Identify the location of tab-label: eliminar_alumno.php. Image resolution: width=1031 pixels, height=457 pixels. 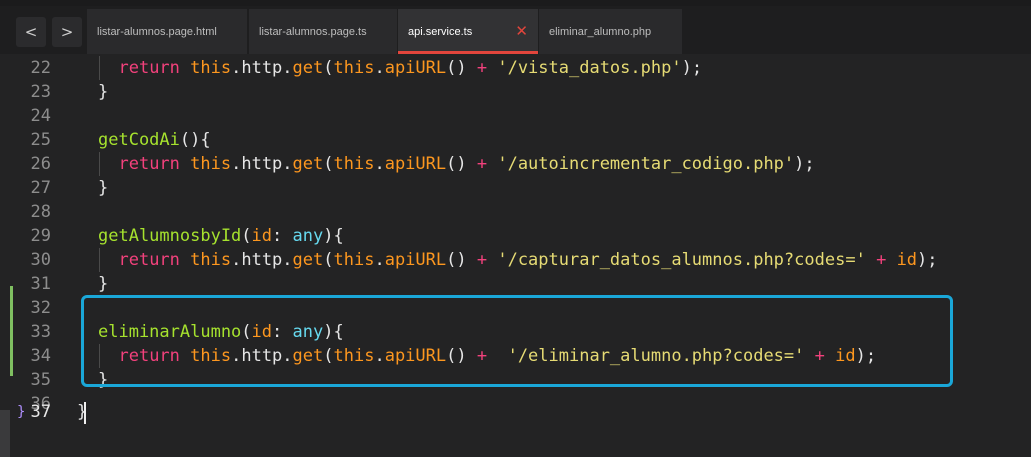
(600, 31).